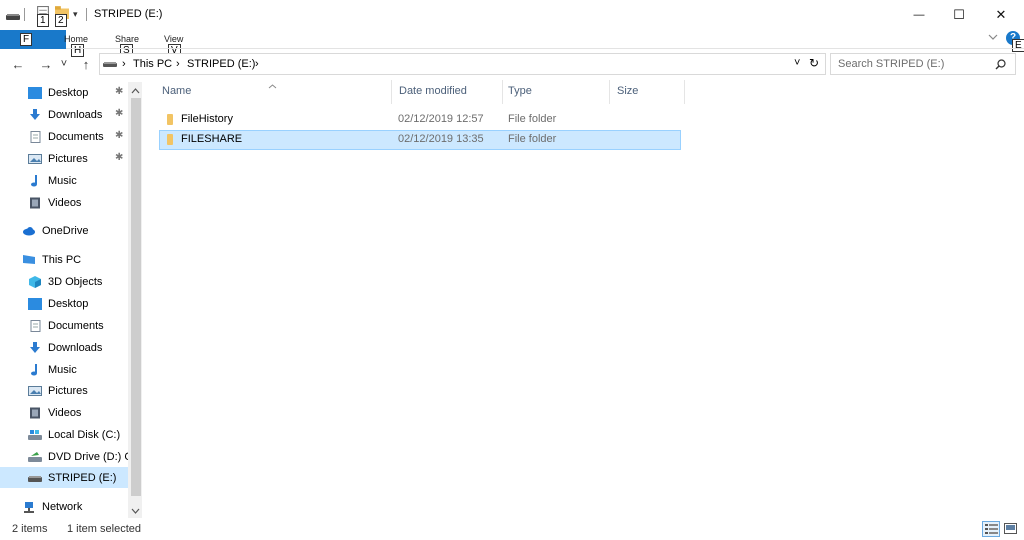  What do you see at coordinates (84, 434) in the screenshot?
I see `nav-item-label: Local Disk (C:)` at bounding box center [84, 434].